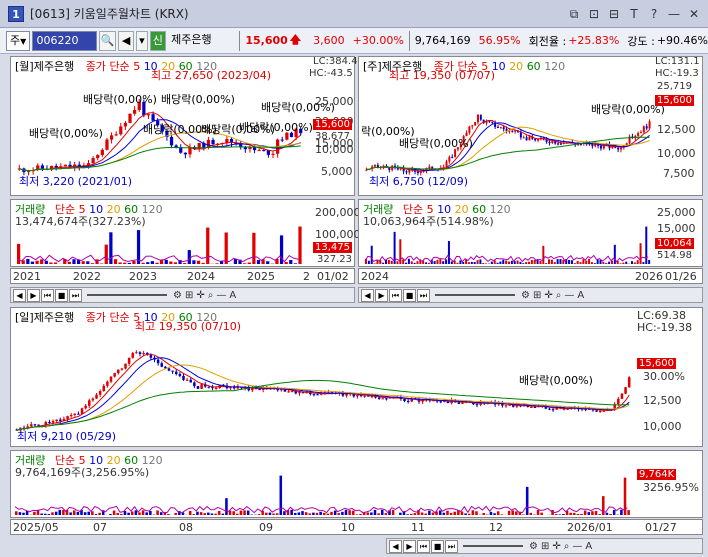 The height and width of the screenshot is (557, 708). Describe the element at coordinates (594, 14) in the screenshot. I see `restore-icon: ⊡` at that location.